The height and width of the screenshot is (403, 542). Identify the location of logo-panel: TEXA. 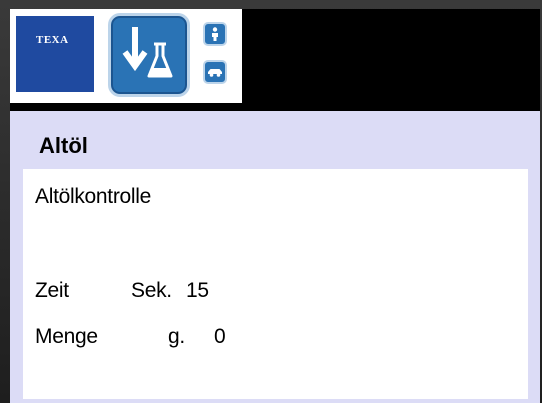
(126, 56).